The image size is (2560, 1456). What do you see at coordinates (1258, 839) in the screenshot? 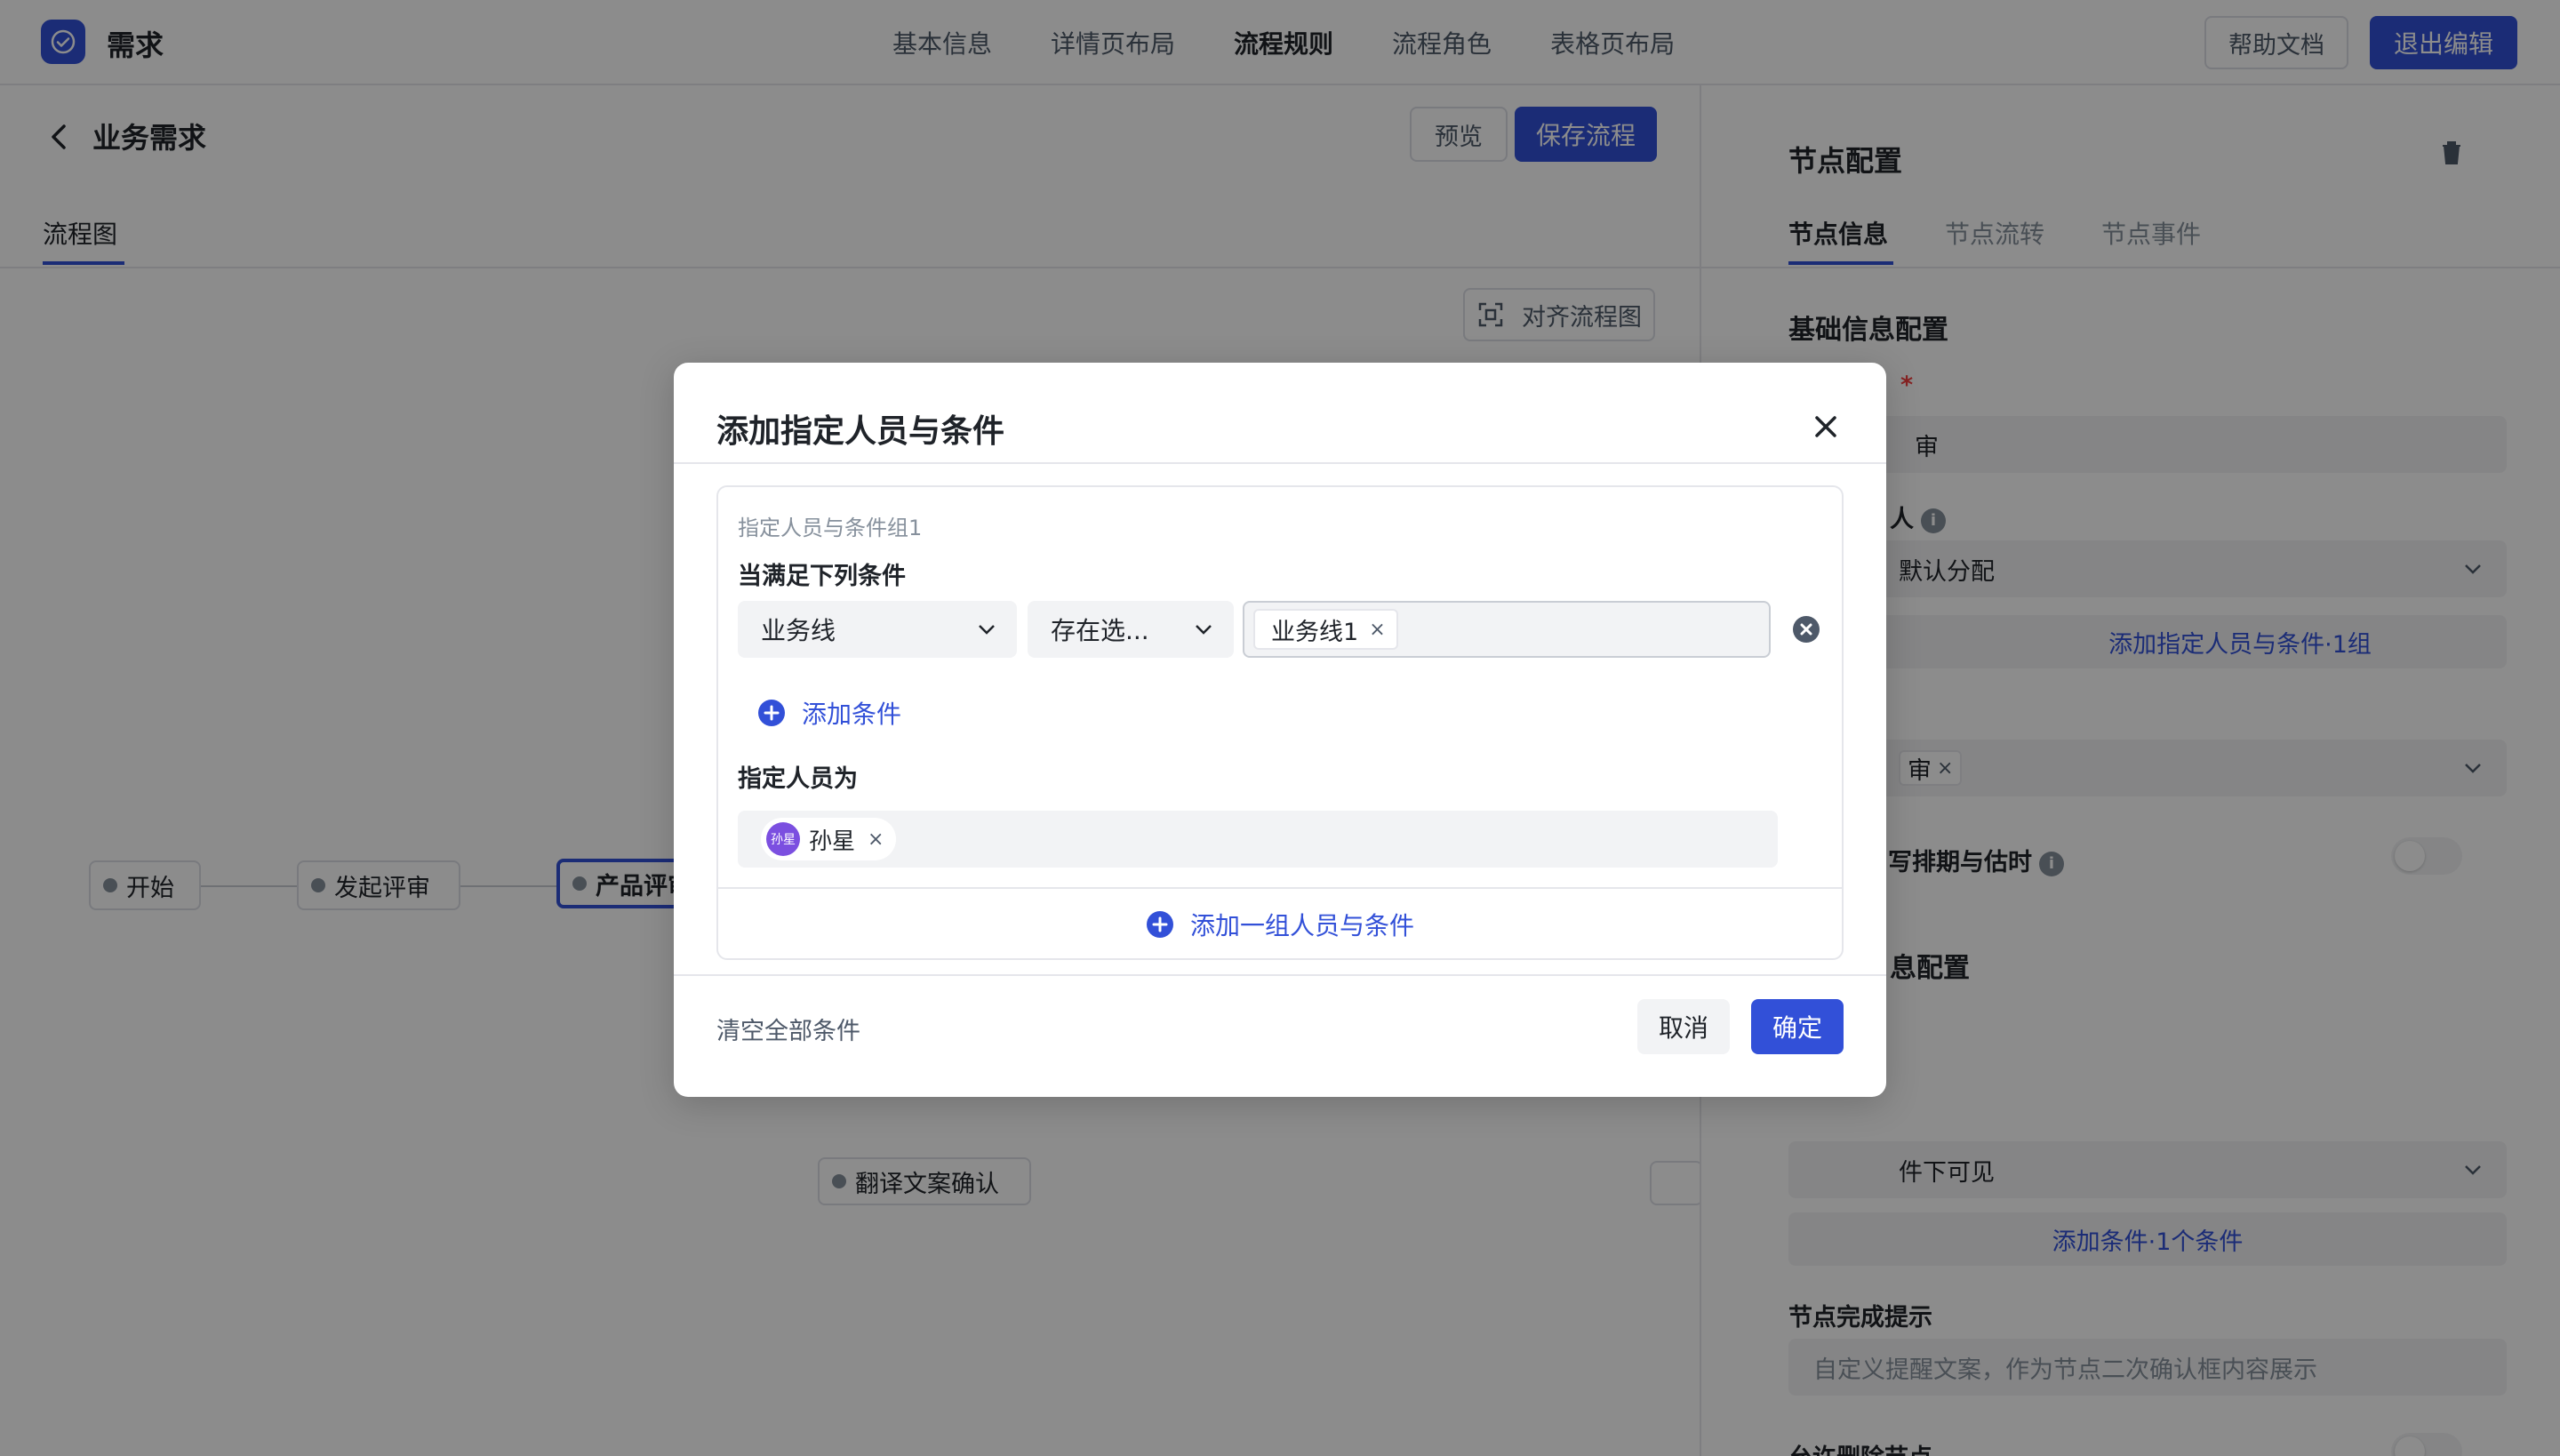
I see `assignee-picker: 孙星 孙星 ×` at bounding box center [1258, 839].